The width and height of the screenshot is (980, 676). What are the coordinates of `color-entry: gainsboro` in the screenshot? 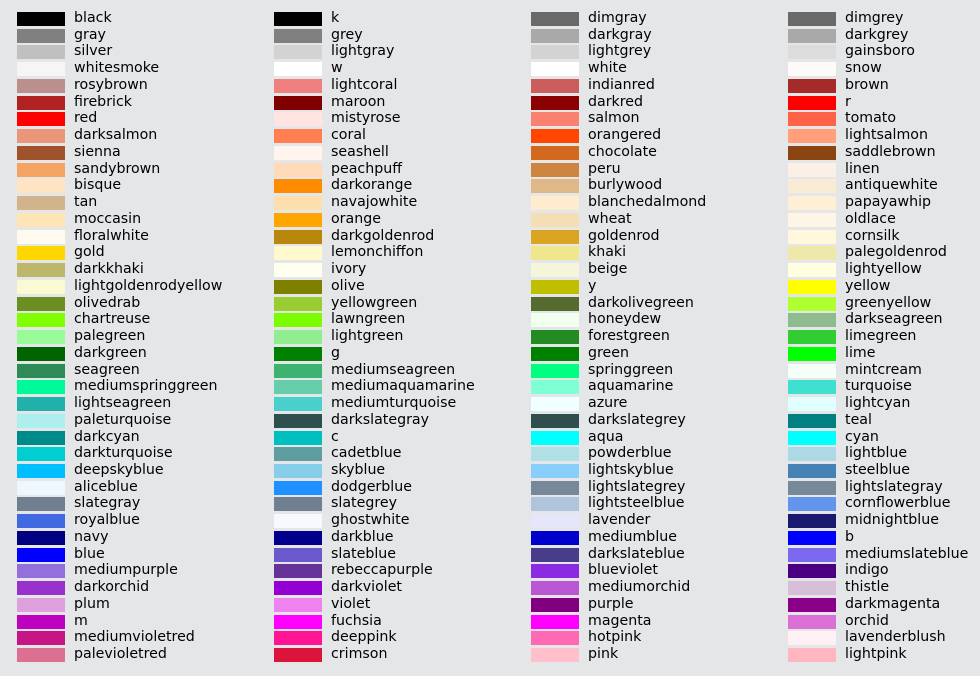 It's located at (884, 53).